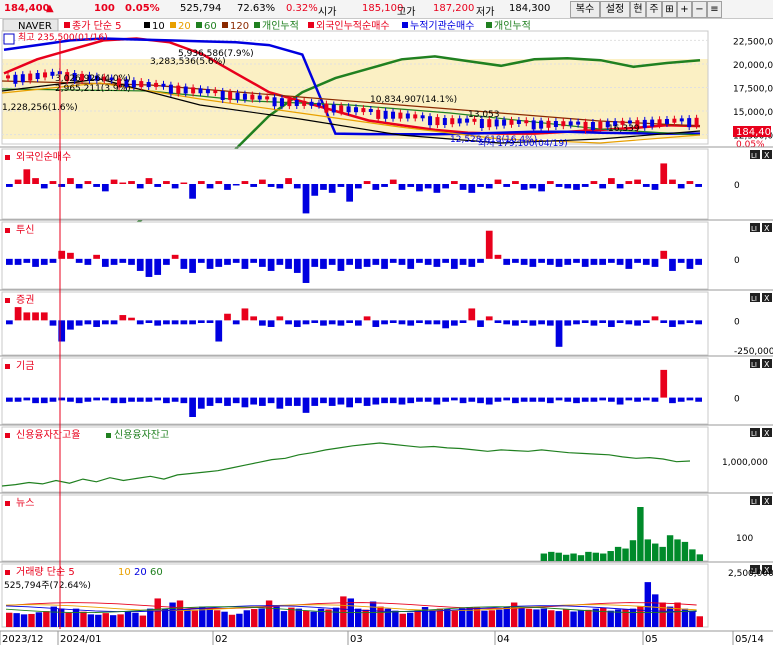 The width and height of the screenshot is (773, 650). I want to click on price-annotation: 13,053, so click(484, 115).